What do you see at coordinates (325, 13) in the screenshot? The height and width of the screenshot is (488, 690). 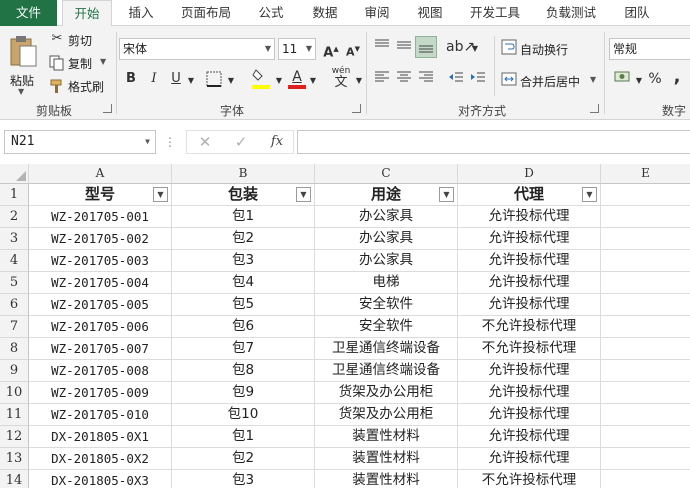 I see `tab-data: 数据` at bounding box center [325, 13].